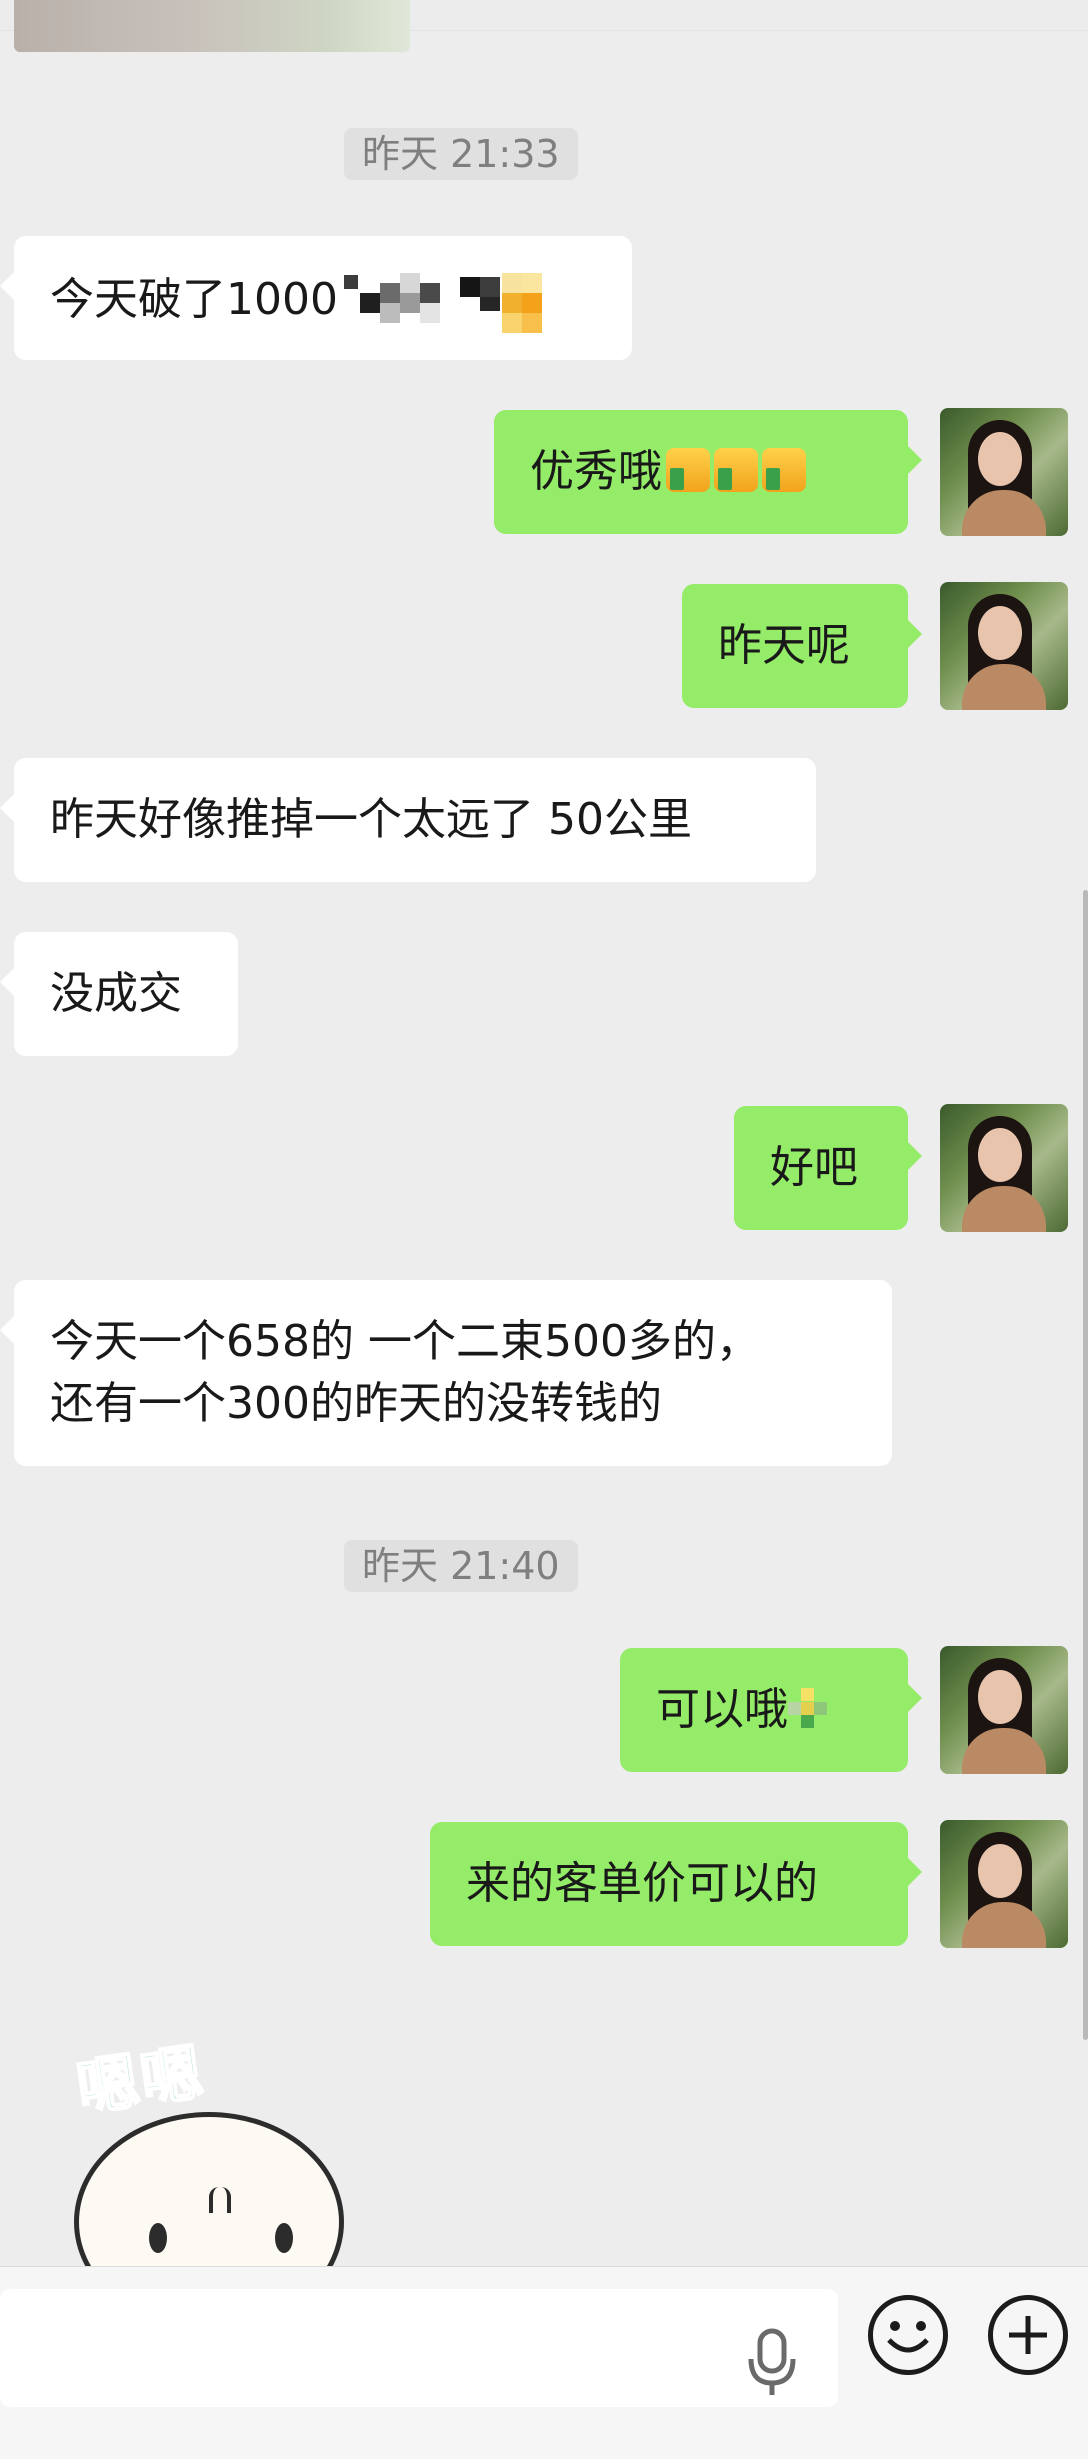  What do you see at coordinates (814, 1167) in the screenshot?
I see `message-text: 好吧` at bounding box center [814, 1167].